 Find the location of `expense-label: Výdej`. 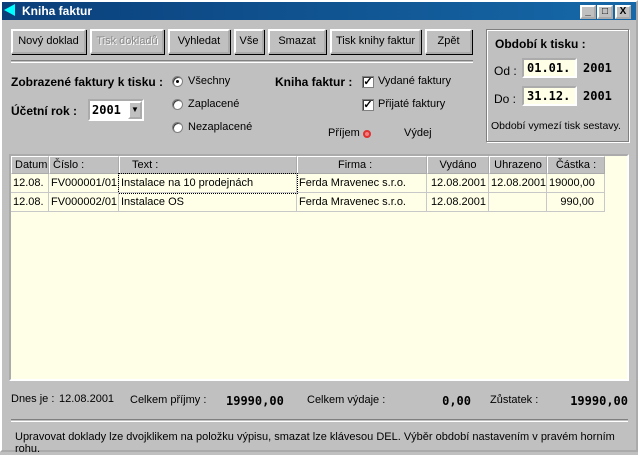

expense-label: Výdej is located at coordinates (418, 133).